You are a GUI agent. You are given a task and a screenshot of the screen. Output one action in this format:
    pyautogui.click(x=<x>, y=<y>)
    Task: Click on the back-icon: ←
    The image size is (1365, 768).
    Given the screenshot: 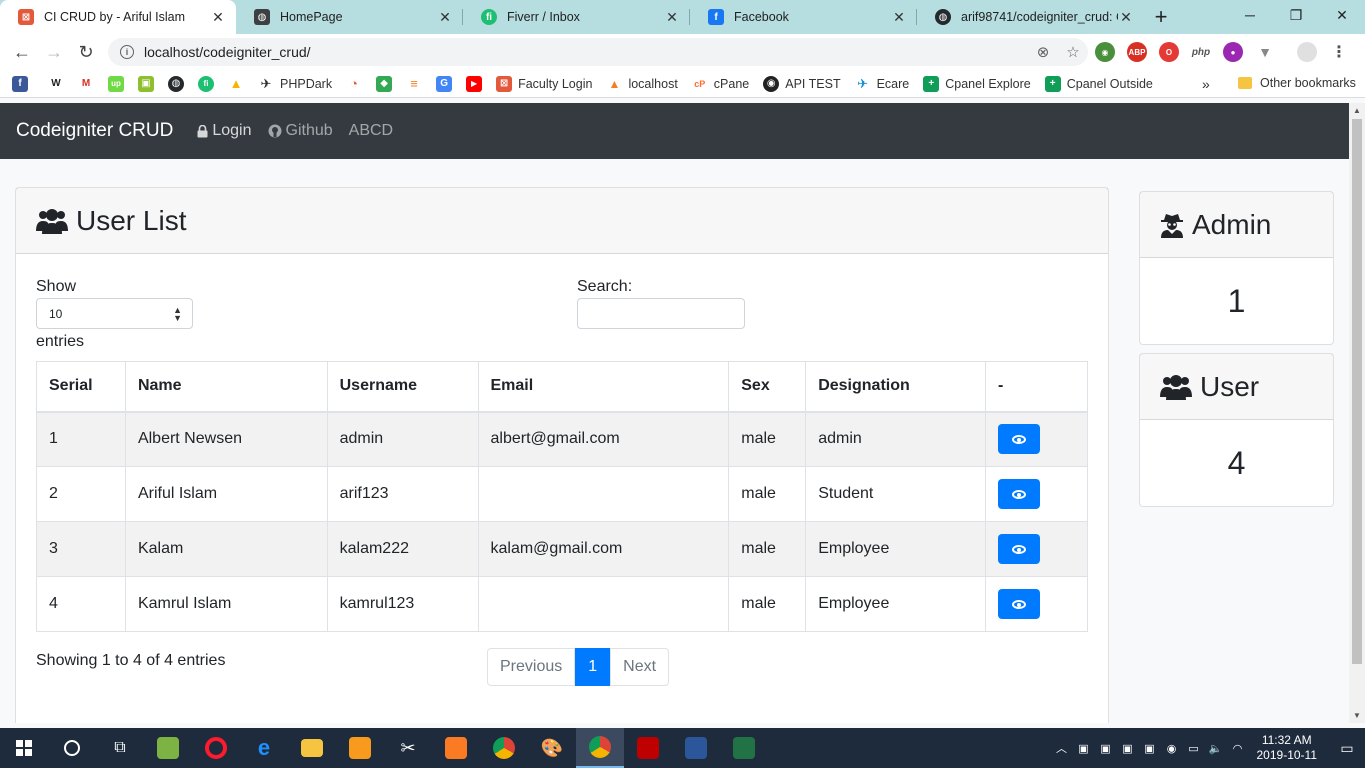 What is the action you would take?
    pyautogui.click(x=22, y=52)
    